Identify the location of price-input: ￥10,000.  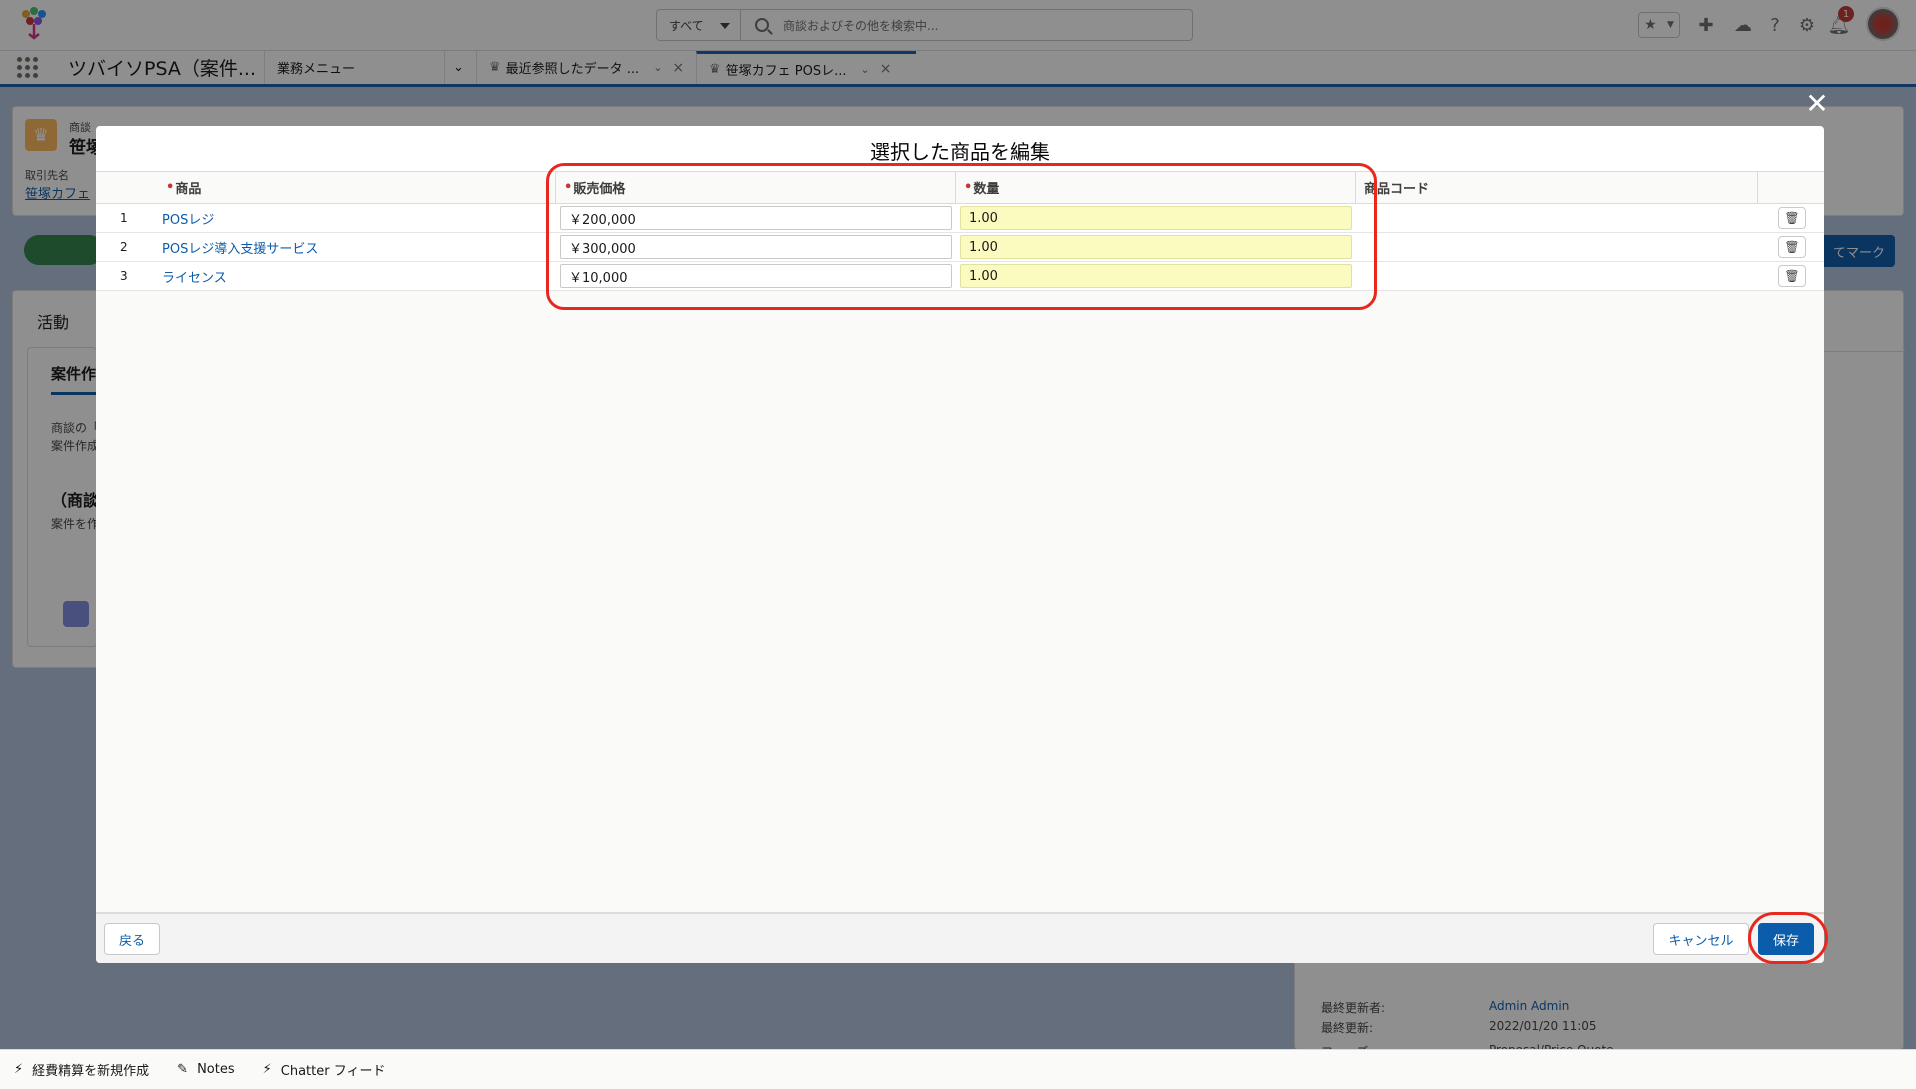
(756, 276).